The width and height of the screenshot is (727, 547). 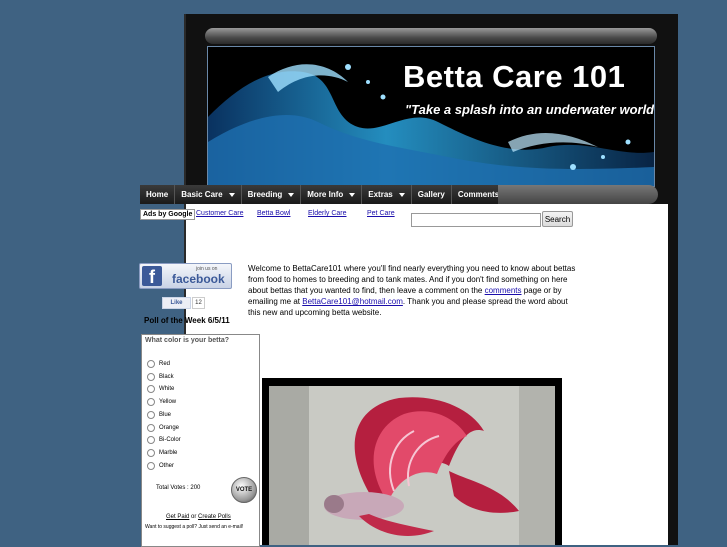 What do you see at coordinates (169, 427) in the screenshot?
I see `poll-option-label: Orange` at bounding box center [169, 427].